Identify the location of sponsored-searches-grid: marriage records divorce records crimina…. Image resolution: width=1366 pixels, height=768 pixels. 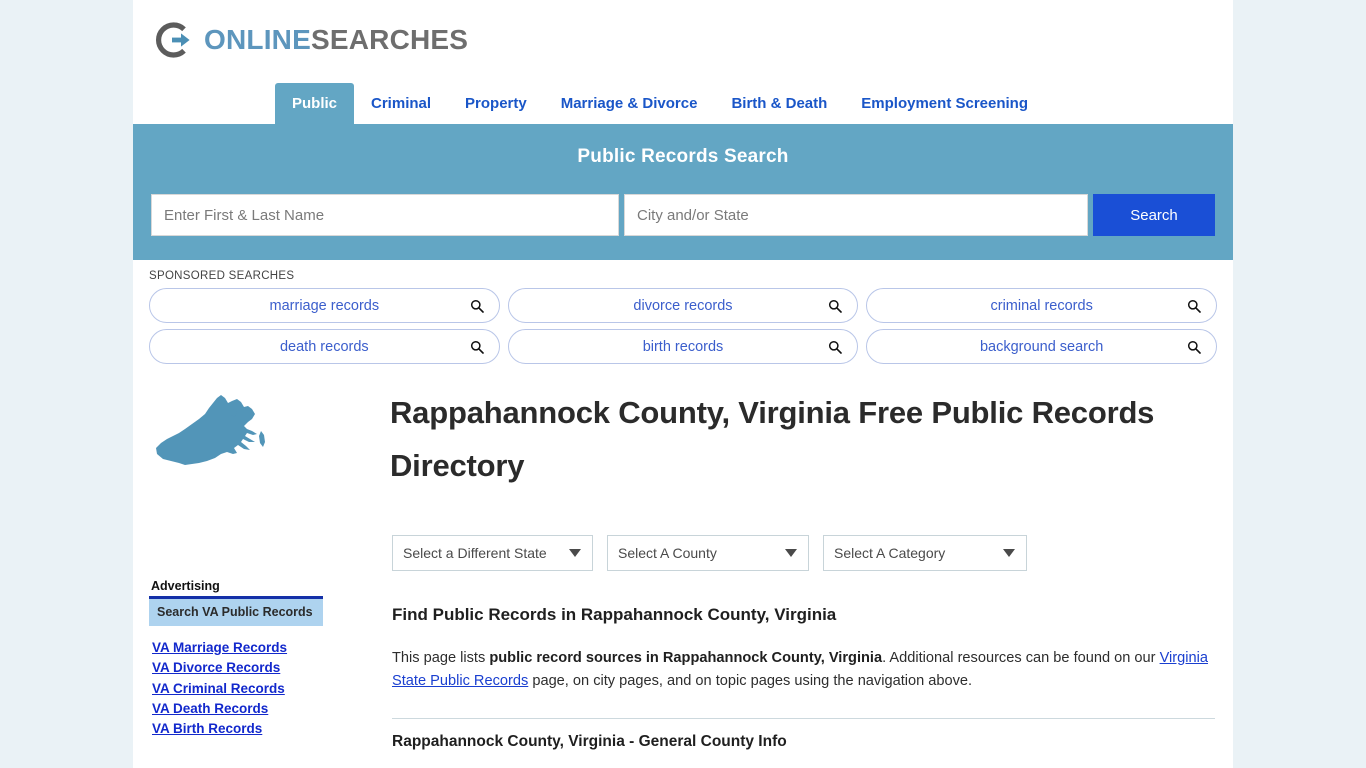
(683, 326).